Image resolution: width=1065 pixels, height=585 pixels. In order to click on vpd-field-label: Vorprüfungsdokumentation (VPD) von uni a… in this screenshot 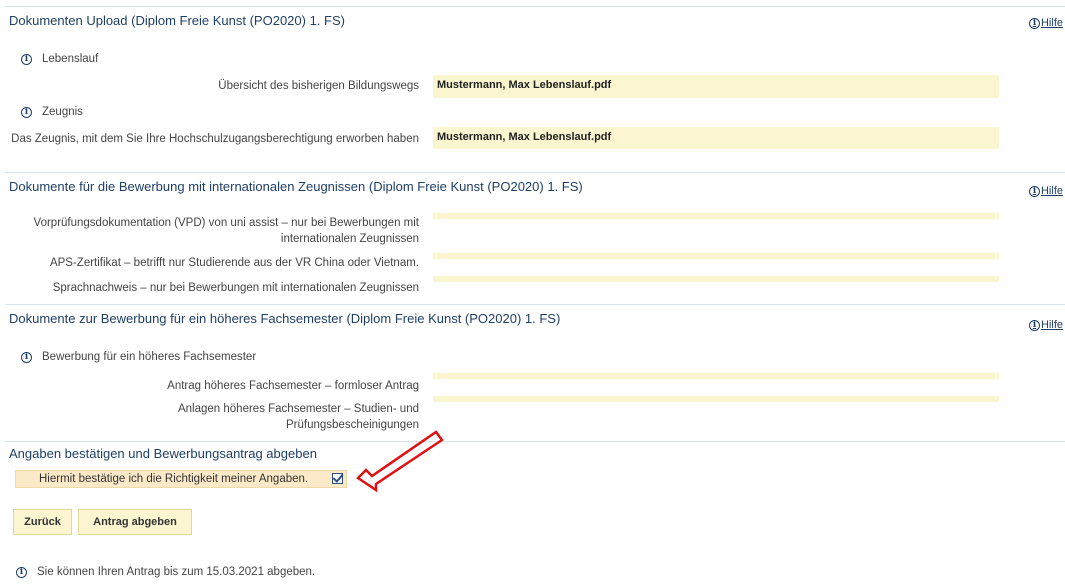, I will do `click(226, 231)`.